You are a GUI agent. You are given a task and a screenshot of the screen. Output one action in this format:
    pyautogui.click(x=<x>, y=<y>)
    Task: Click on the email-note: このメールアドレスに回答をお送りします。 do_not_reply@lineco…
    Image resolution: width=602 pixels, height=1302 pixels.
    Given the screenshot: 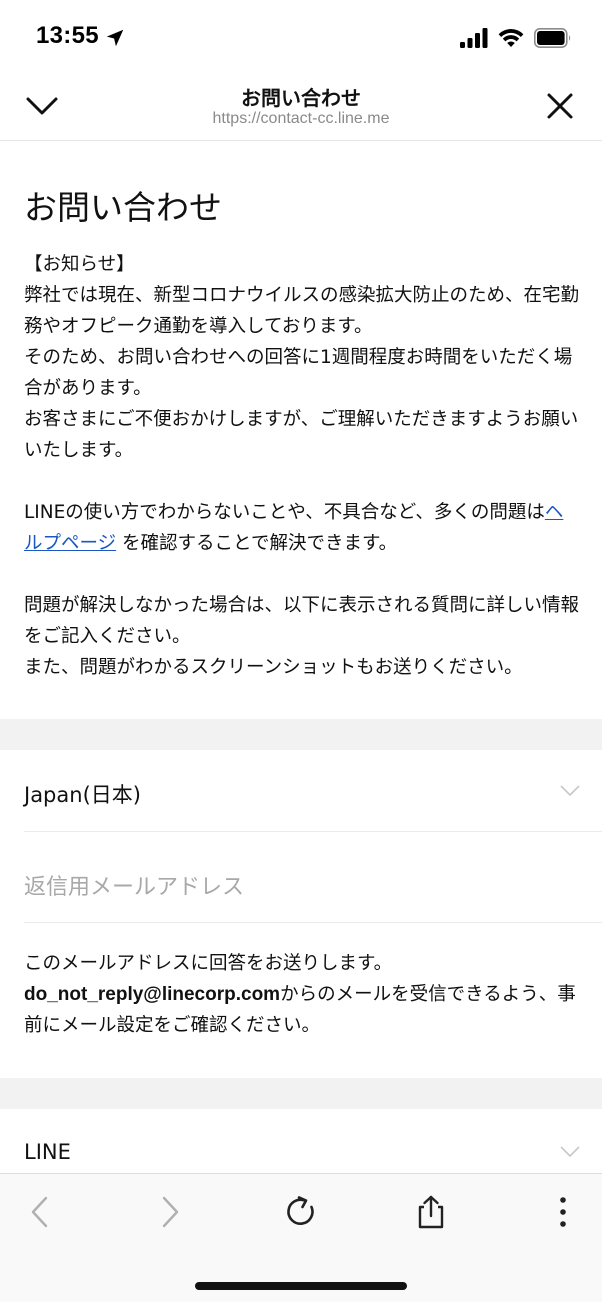 What is the action you would take?
    pyautogui.click(x=302, y=994)
    